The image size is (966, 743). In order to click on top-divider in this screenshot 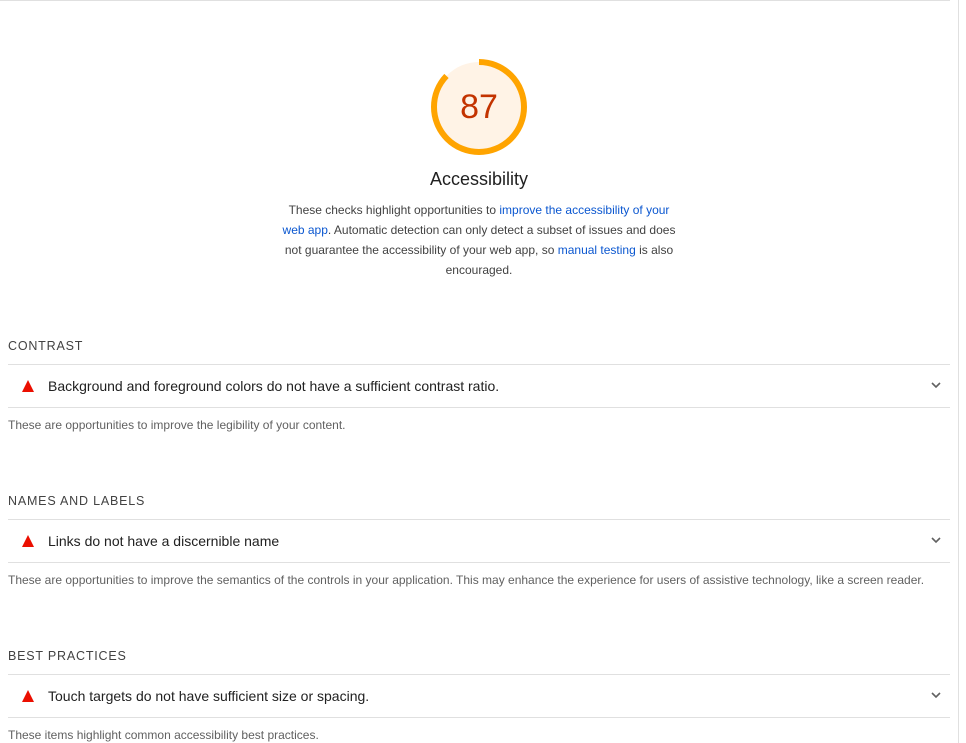, I will do `click(475, 0)`.